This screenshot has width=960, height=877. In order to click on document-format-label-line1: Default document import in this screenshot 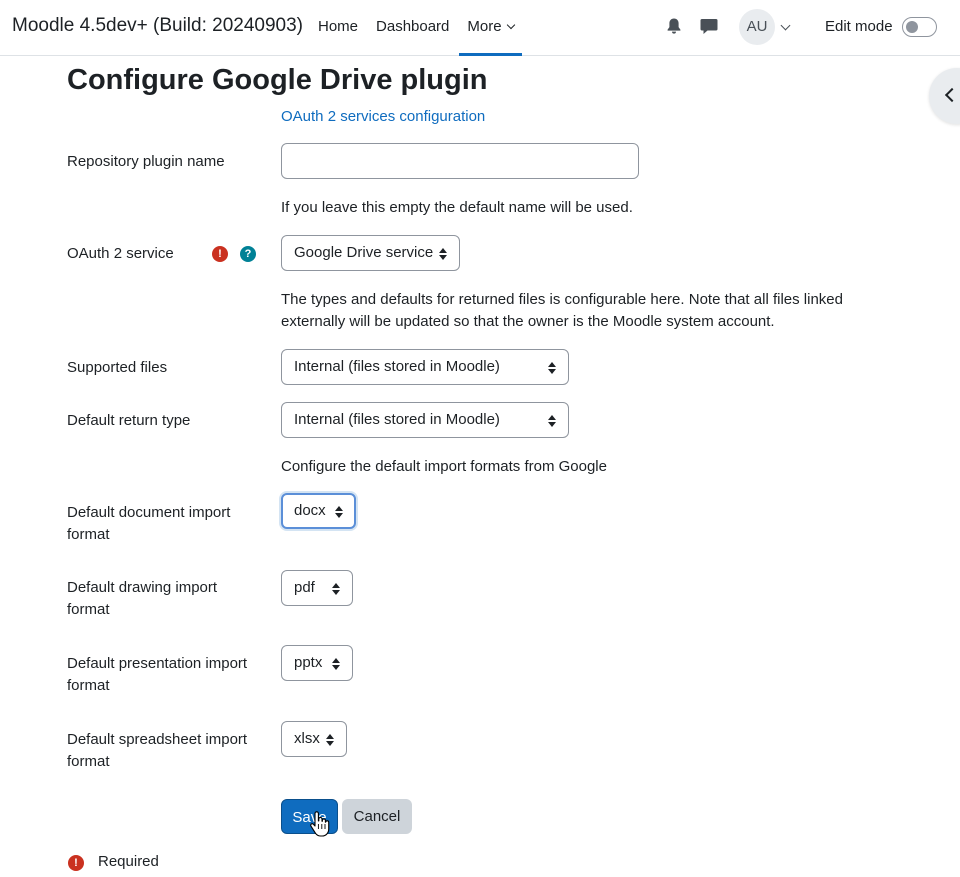, I will do `click(149, 512)`.